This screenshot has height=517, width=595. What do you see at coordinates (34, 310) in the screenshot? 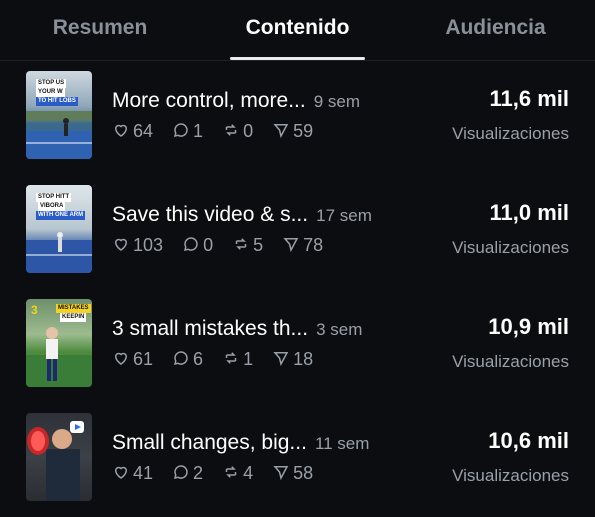
I see `thumbnail-caption: 3` at bounding box center [34, 310].